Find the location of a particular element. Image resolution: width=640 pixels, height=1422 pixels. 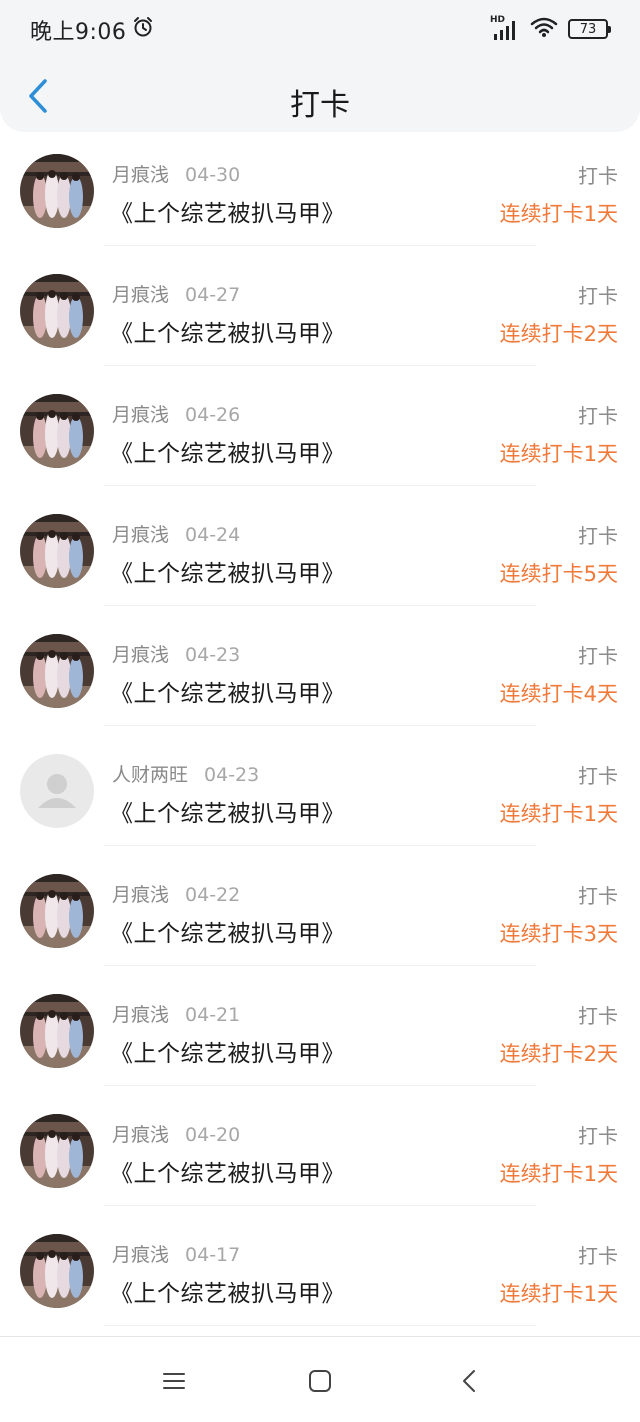

battery-icon: 73 is located at coordinates (589, 29).